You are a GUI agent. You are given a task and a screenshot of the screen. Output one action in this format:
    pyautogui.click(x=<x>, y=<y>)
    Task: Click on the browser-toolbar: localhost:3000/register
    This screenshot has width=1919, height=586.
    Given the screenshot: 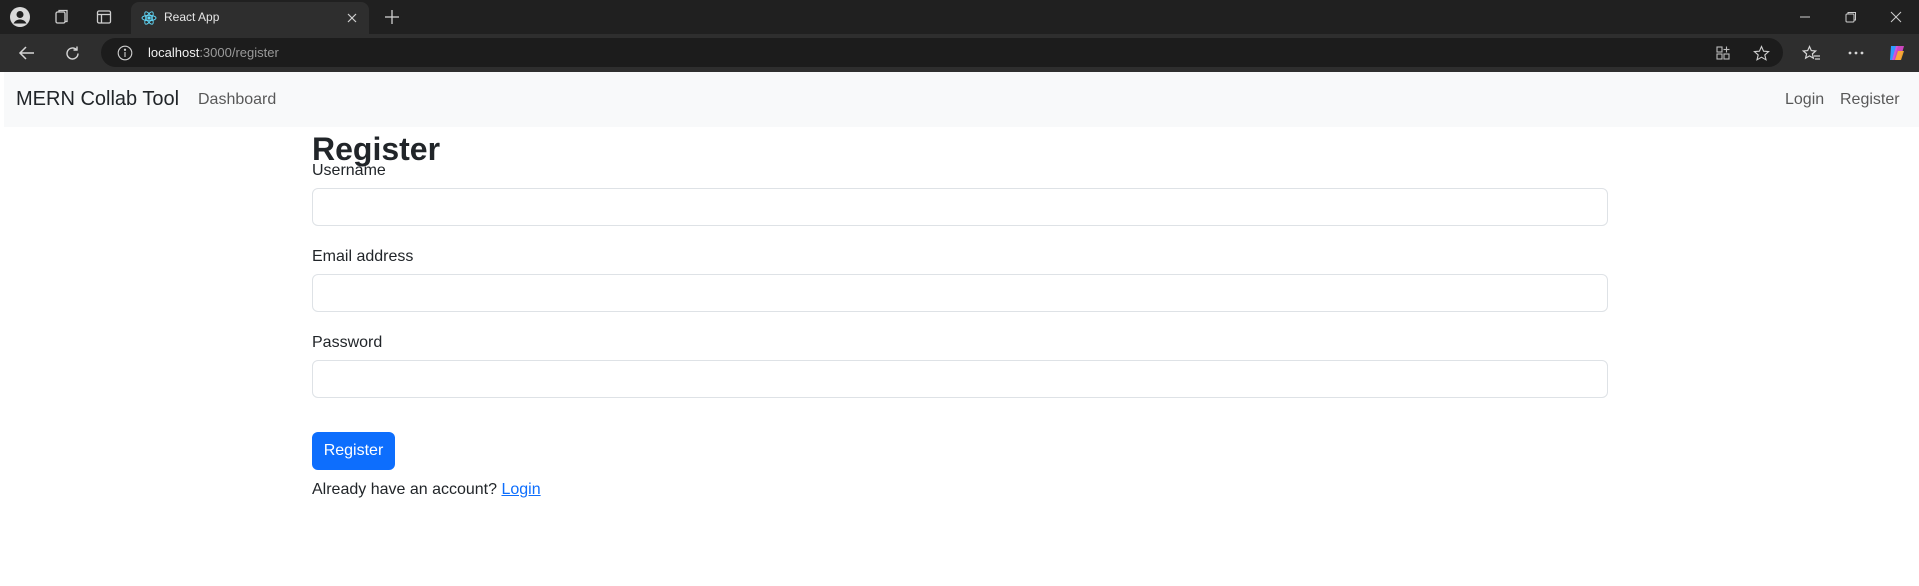 What is the action you would take?
    pyautogui.click(x=959, y=53)
    